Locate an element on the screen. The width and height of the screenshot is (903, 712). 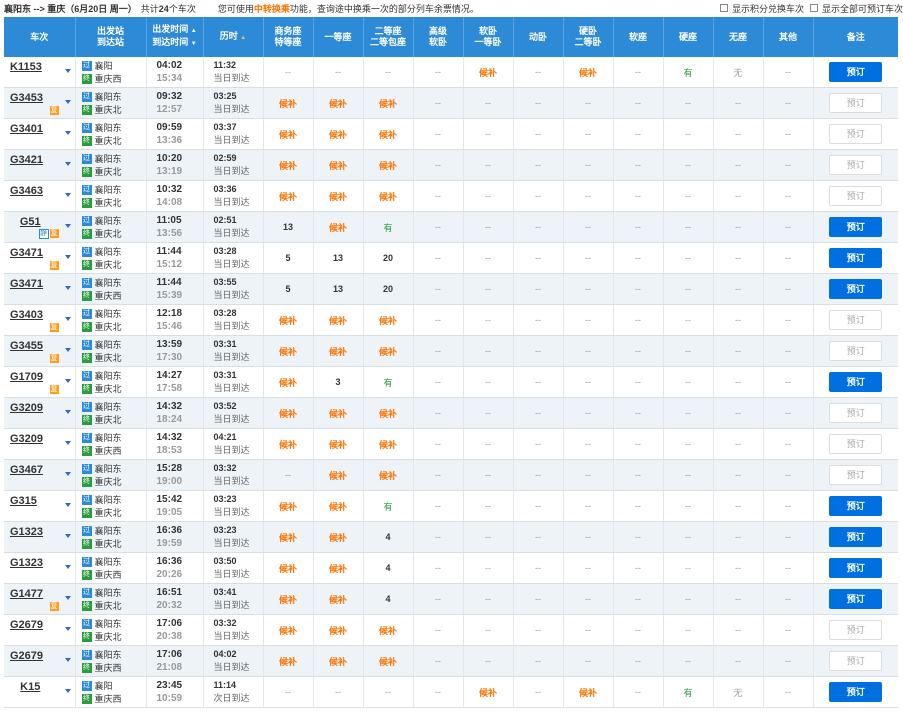
seat-availability: 4 is located at coordinates (388, 568).